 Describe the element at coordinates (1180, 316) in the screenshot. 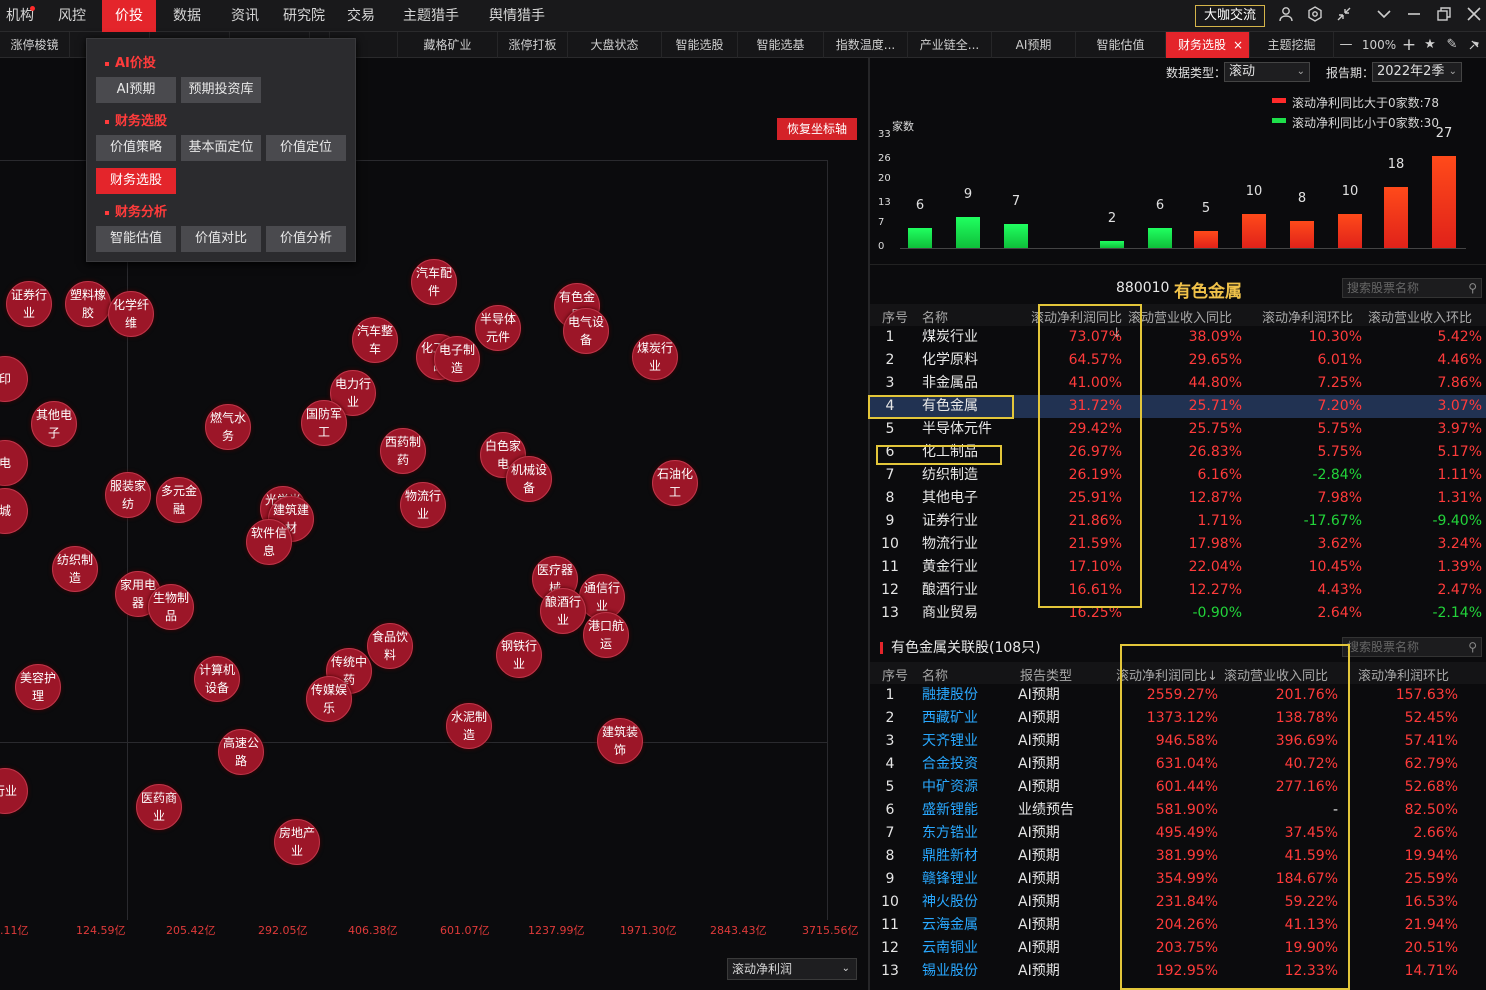

I see `col-header: 滚动营业收入同比` at that location.